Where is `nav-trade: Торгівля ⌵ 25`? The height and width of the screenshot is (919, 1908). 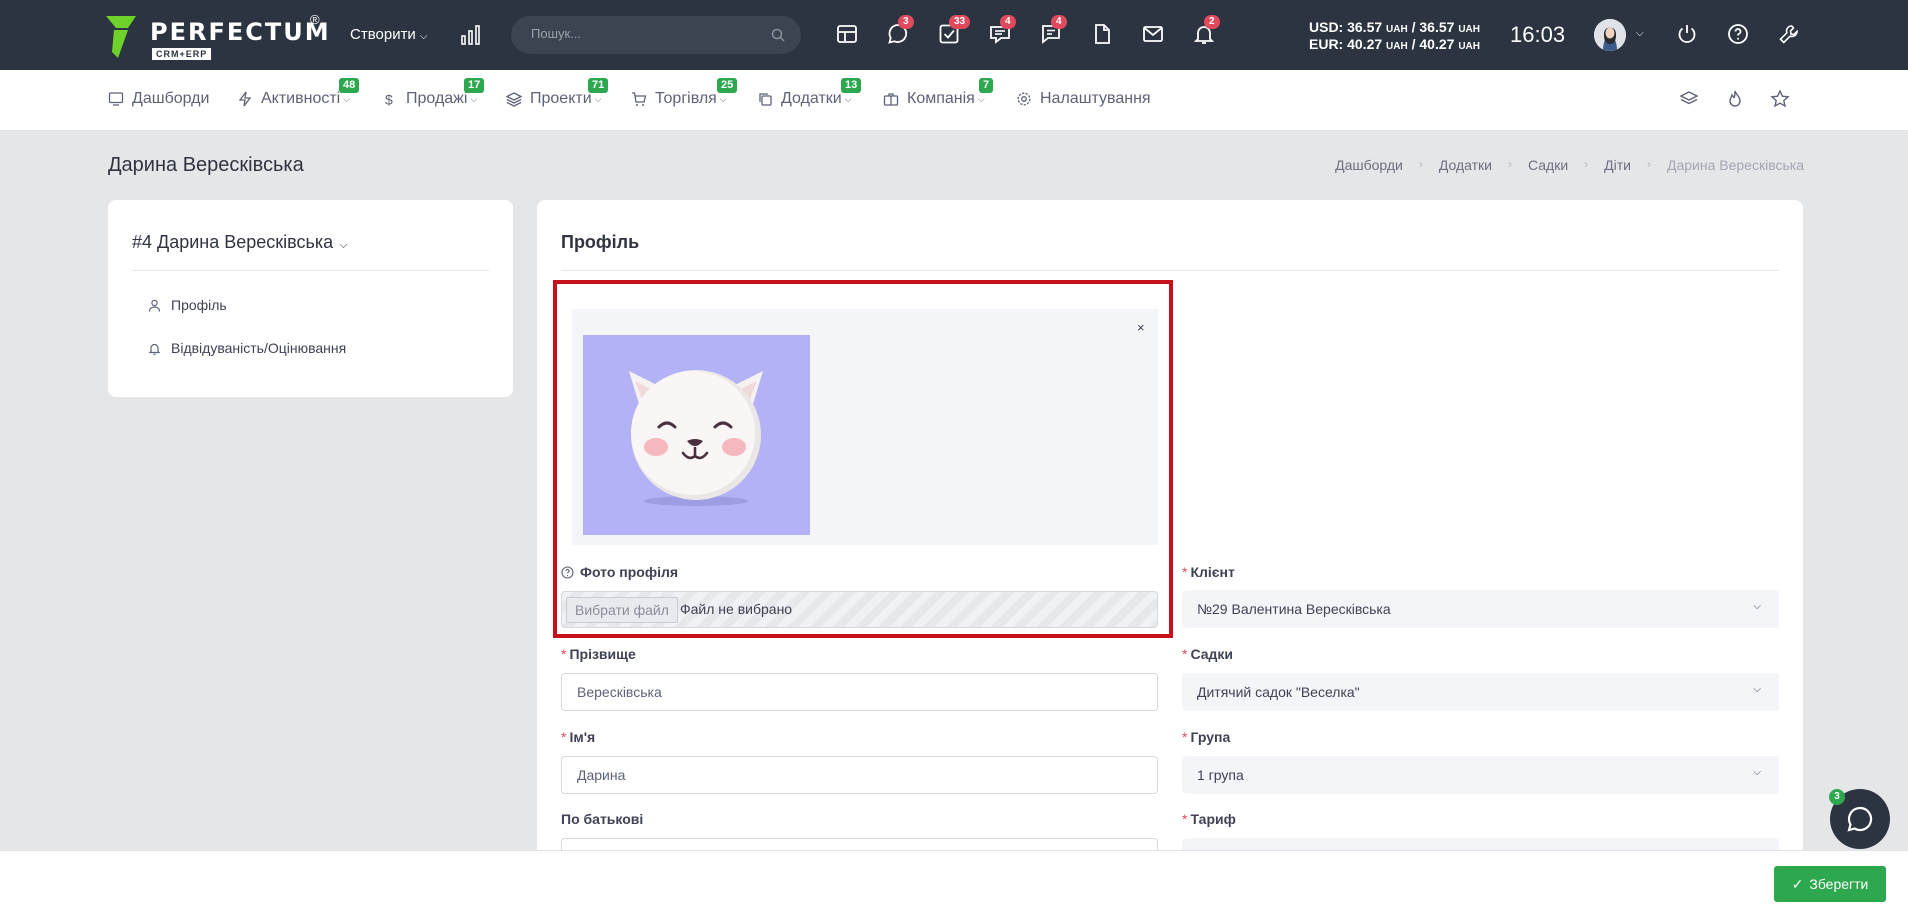 nav-trade: Торгівля ⌵ 25 is located at coordinates (684, 93).